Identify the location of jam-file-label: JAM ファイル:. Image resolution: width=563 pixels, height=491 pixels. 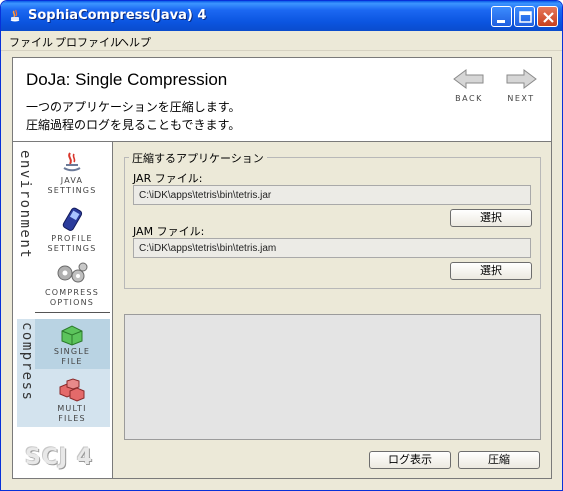
(169, 231).